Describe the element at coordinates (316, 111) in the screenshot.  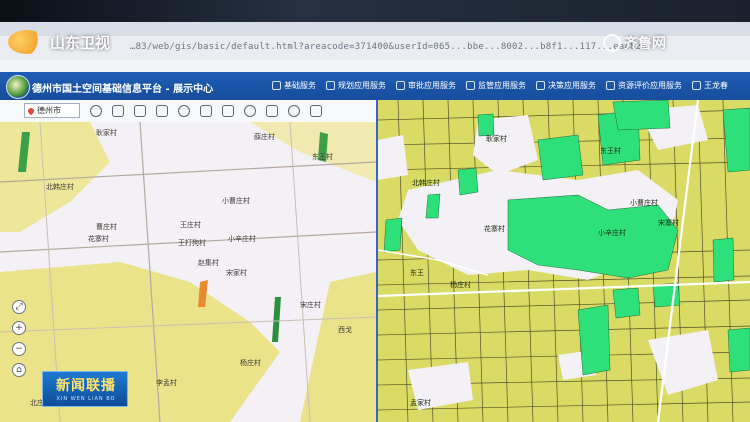
I see `clear-icon` at that location.